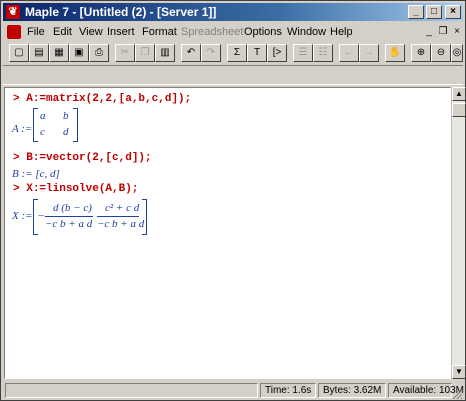 The image size is (466, 401). I want to click on input-line-3: > X:=linsolve(A,B);, so click(75, 189).